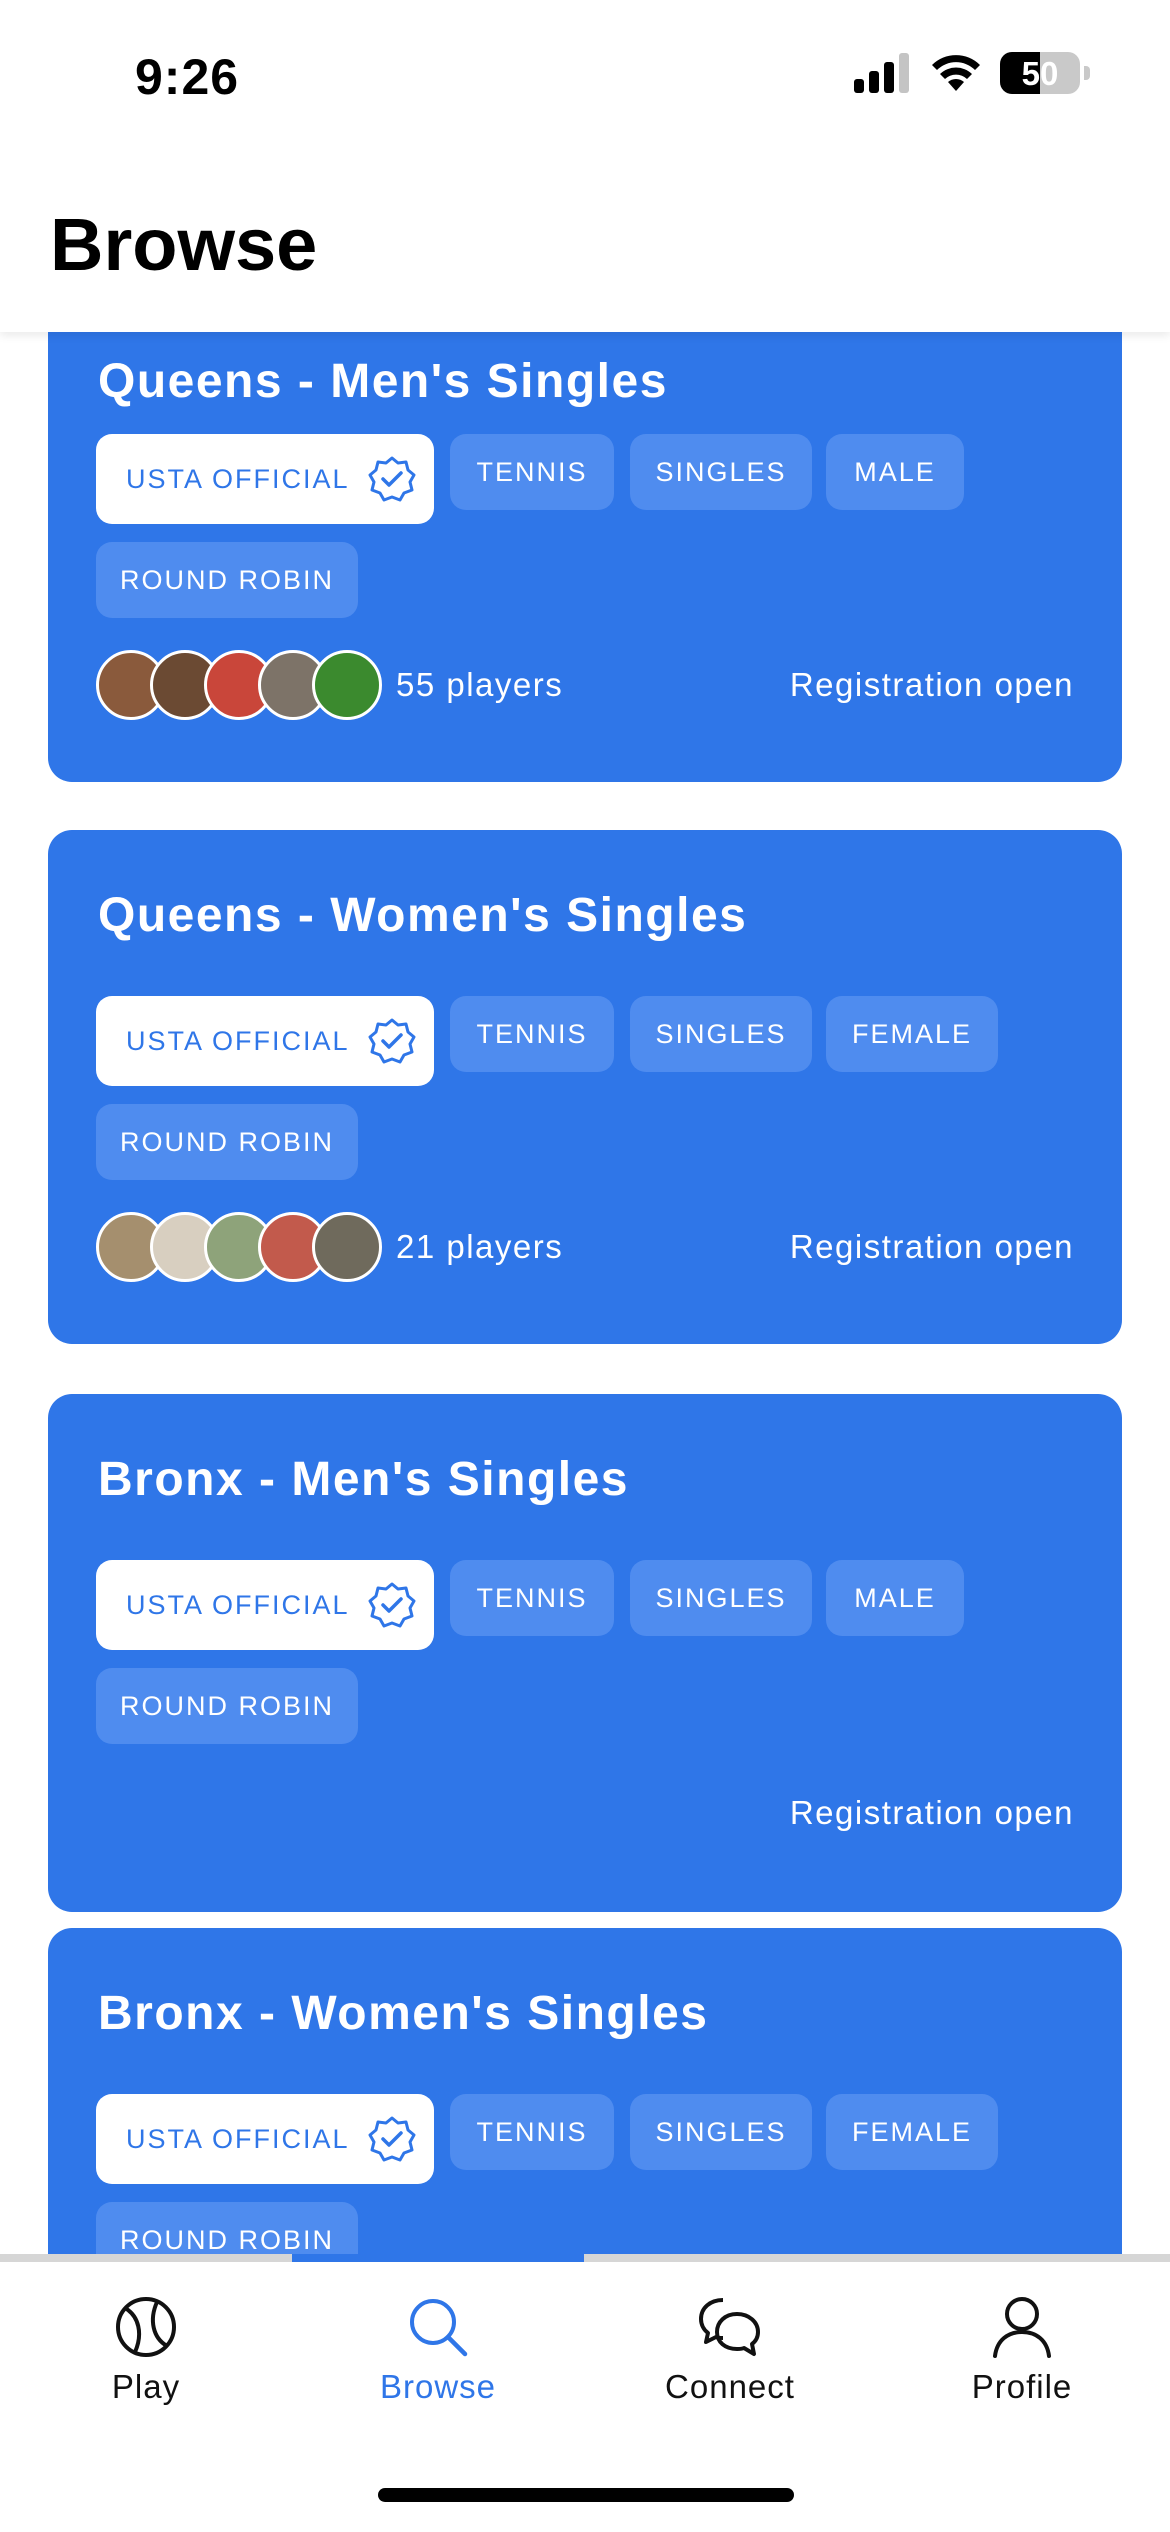  I want to click on tab-profile: Profile, so click(1022, 2350).